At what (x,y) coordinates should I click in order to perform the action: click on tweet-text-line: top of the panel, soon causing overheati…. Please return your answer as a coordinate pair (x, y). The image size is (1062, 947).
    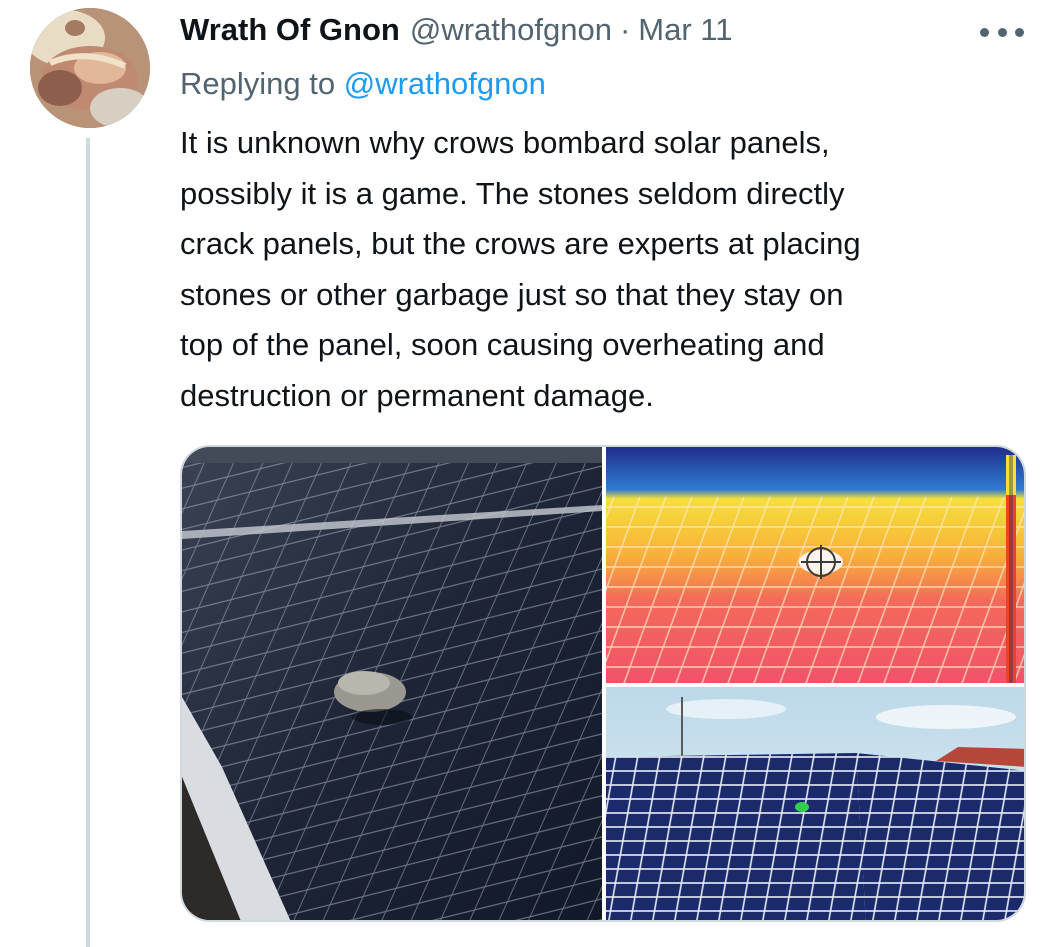
    Looking at the image, I should click on (502, 344).